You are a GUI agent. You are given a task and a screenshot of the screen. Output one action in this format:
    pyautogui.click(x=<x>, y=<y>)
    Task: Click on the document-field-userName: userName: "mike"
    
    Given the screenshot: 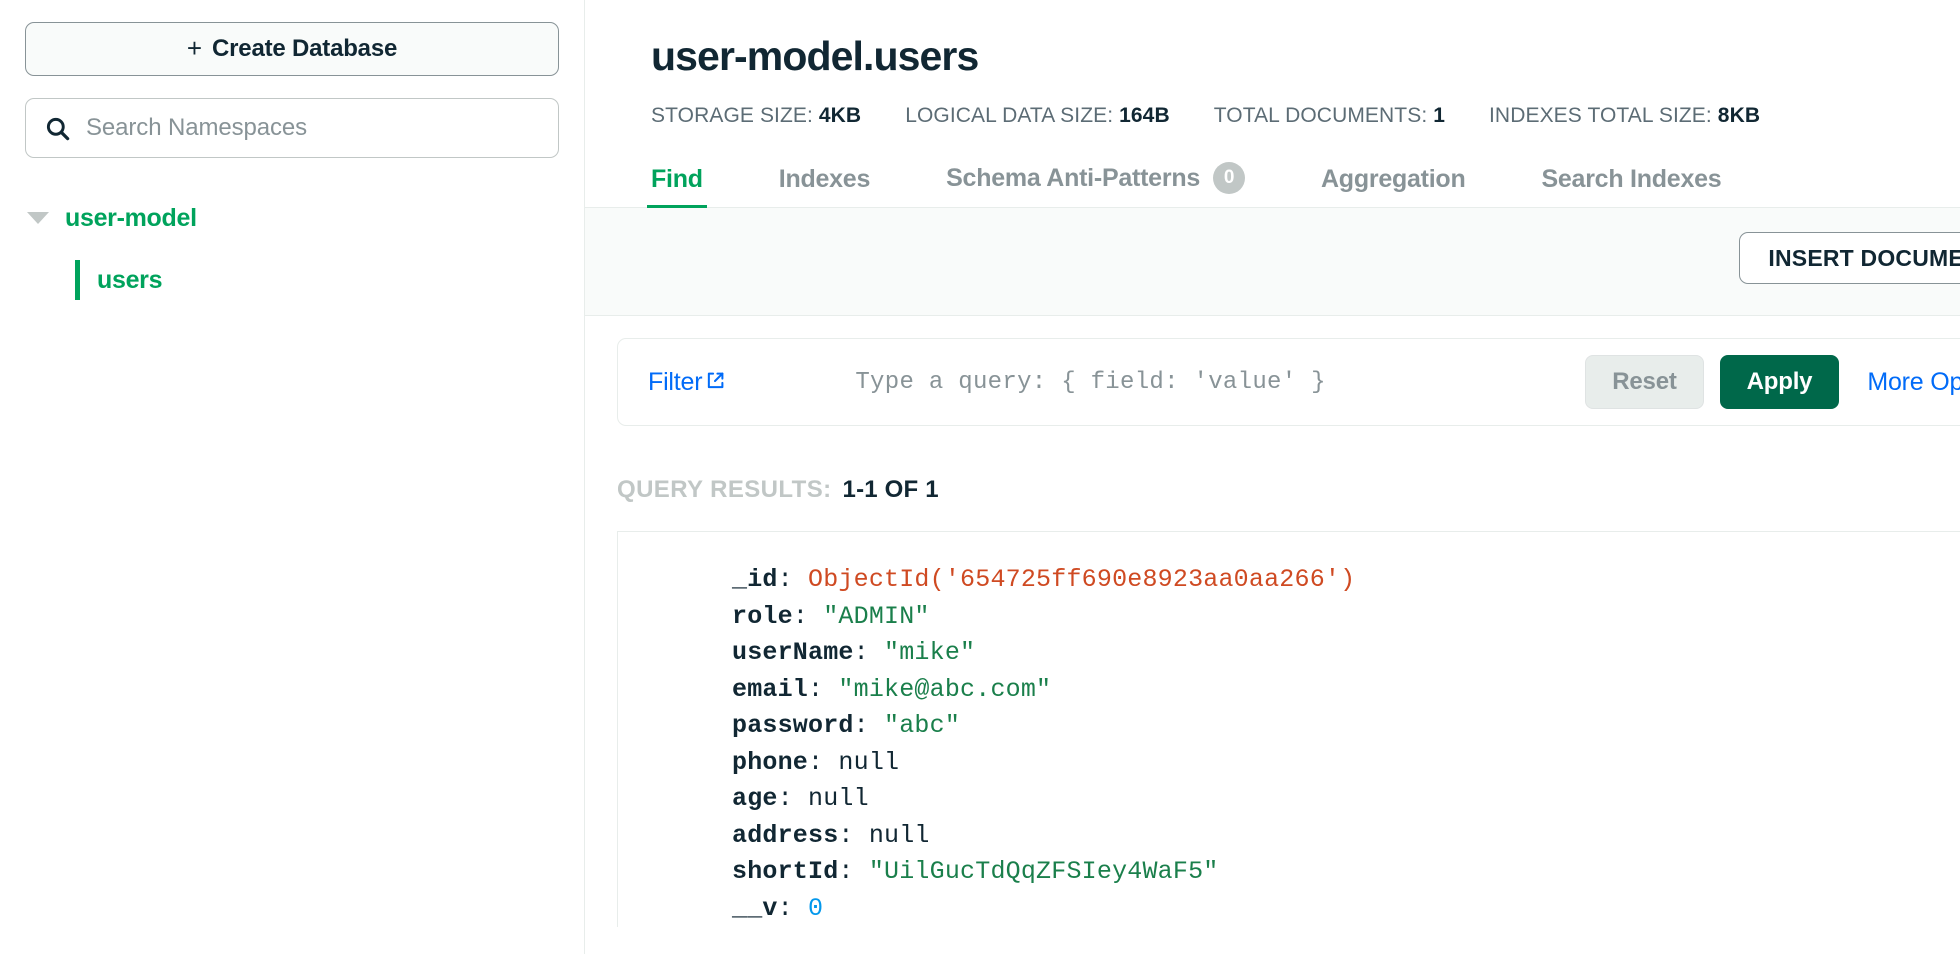 What is the action you would take?
    pyautogui.click(x=1346, y=653)
    